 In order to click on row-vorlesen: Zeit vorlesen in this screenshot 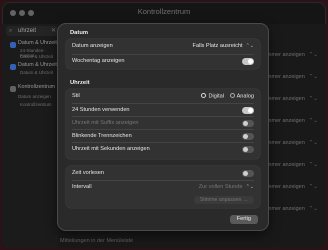, I will do `click(163, 173)`.